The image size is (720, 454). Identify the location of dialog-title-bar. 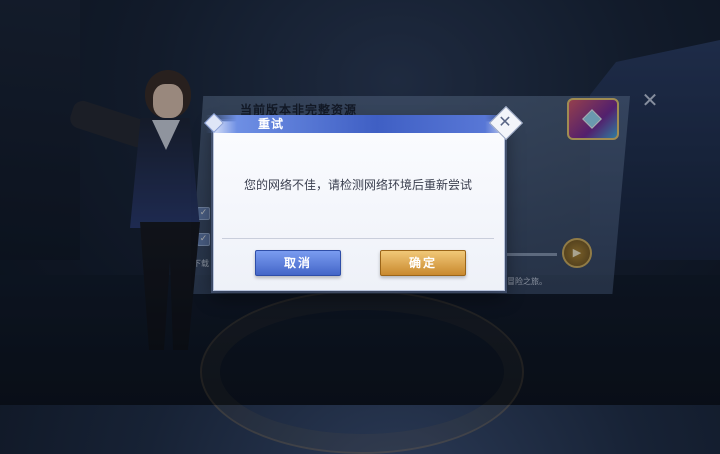
(361, 124).